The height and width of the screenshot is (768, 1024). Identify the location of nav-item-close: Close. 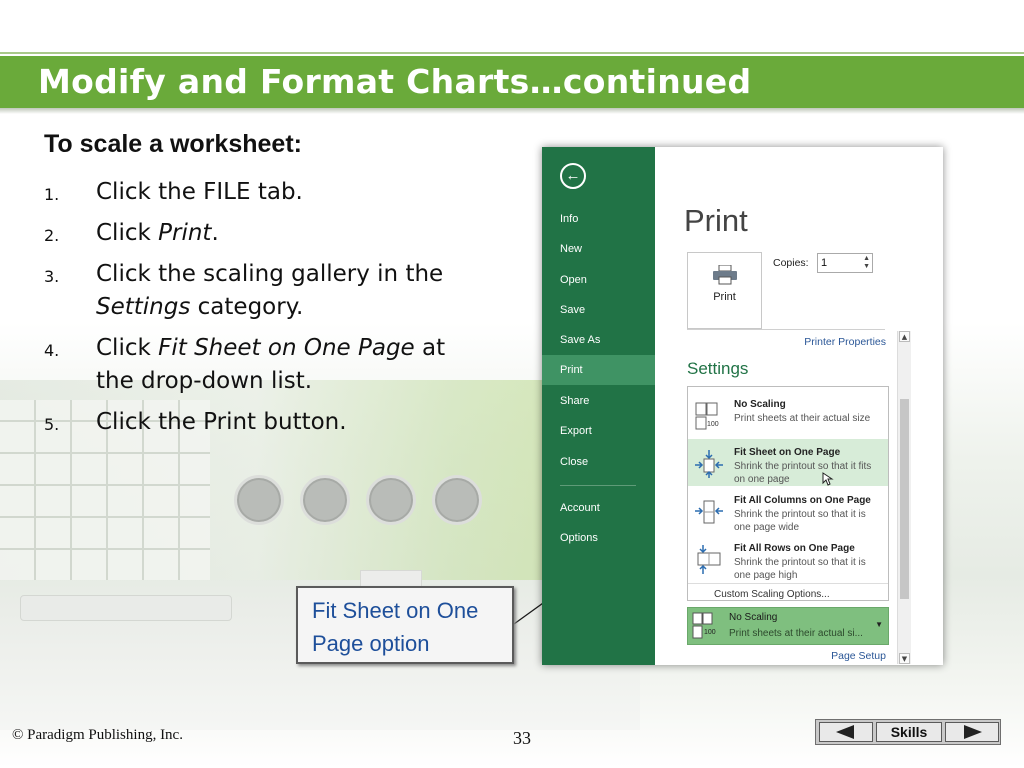
(574, 462).